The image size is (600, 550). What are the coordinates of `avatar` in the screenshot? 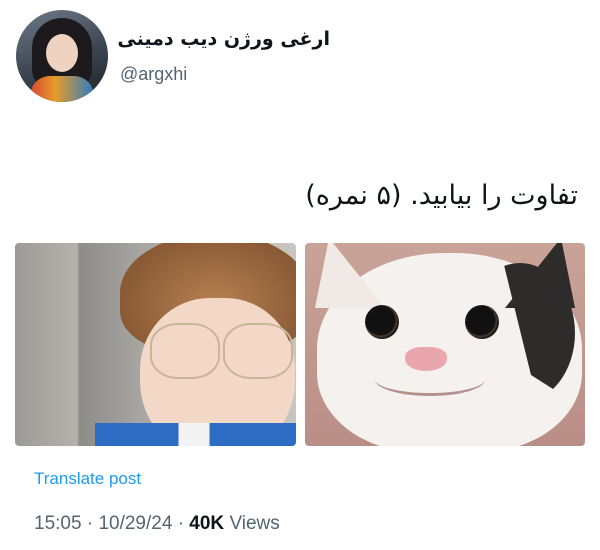 It's located at (62, 56).